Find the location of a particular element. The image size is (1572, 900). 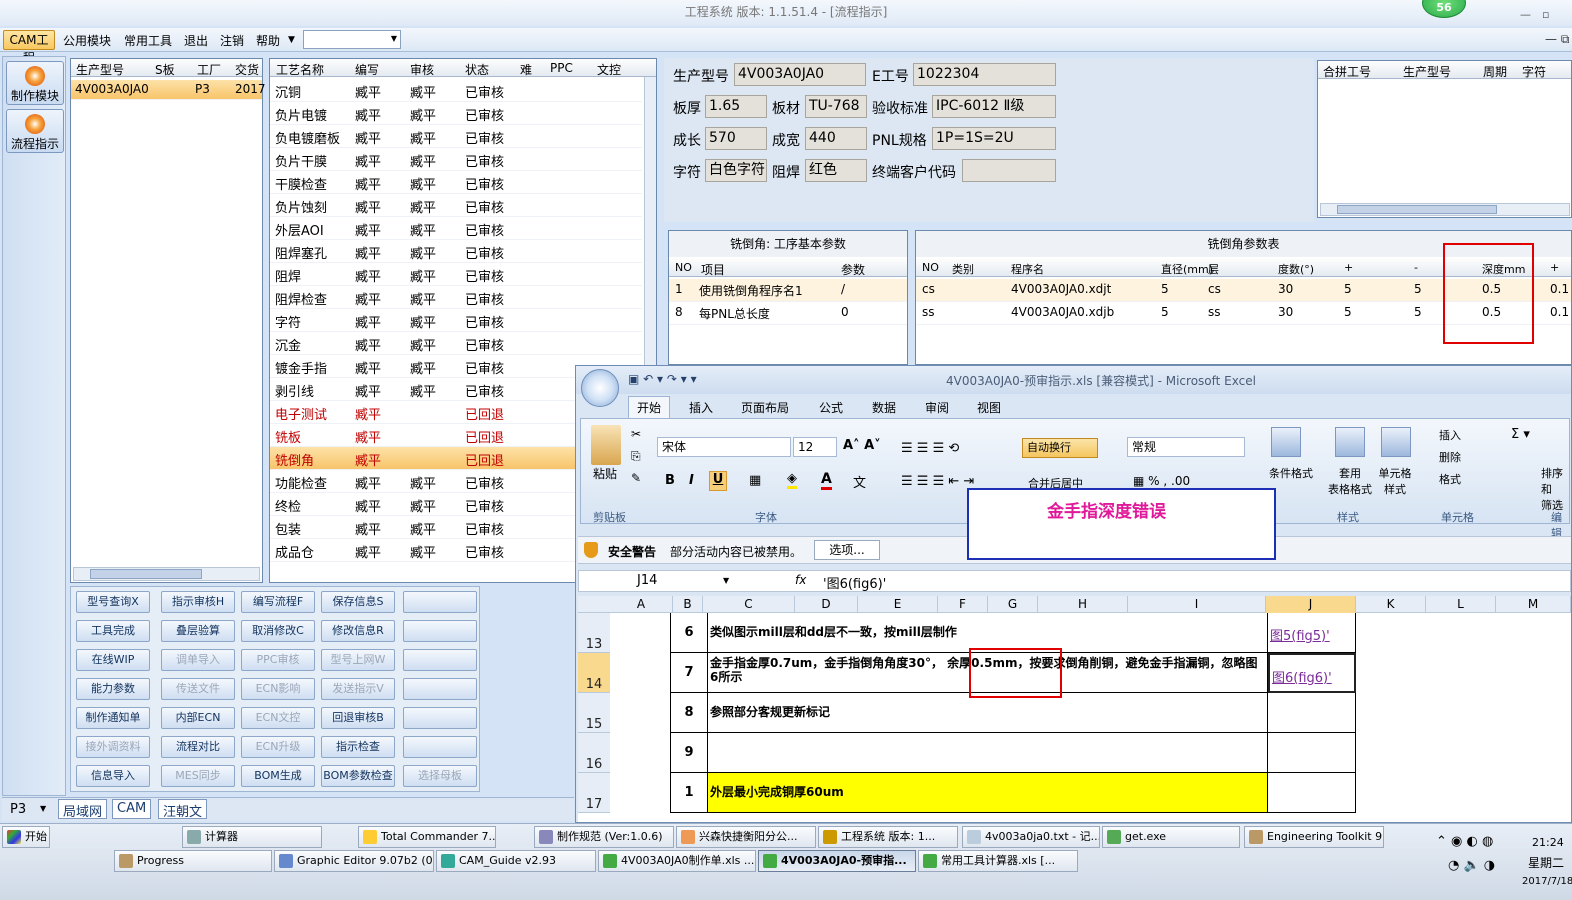

col-factory: 工厂 is located at coordinates (209, 69).